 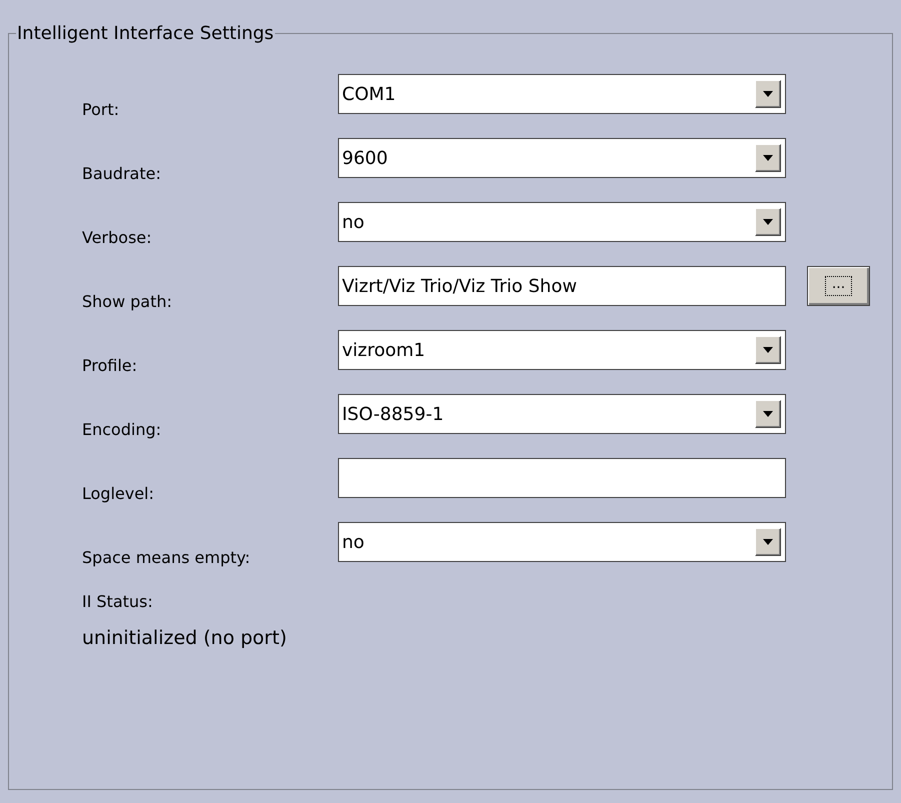 What do you see at coordinates (185, 638) in the screenshot?
I see `status-value: uninitialized (no port)` at bounding box center [185, 638].